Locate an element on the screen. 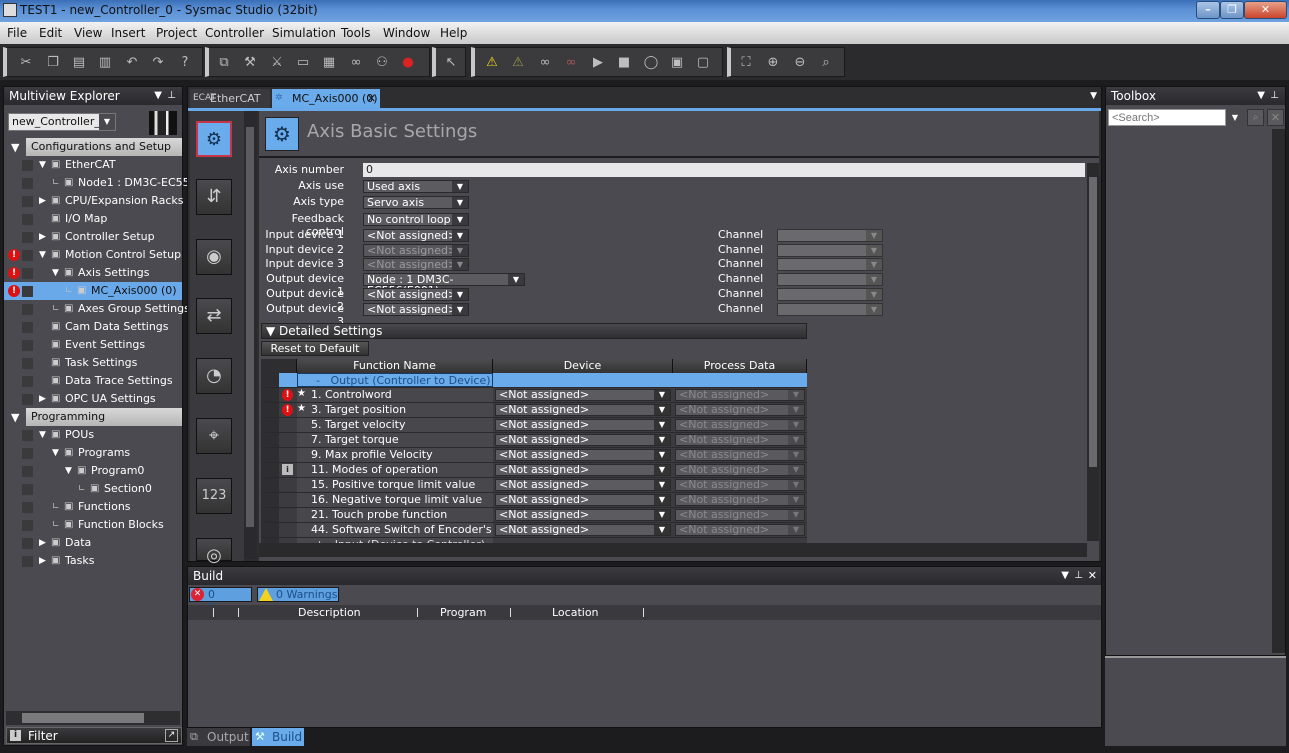 This screenshot has height=753, width=1289. run-icon: ▶ is located at coordinates (598, 63).